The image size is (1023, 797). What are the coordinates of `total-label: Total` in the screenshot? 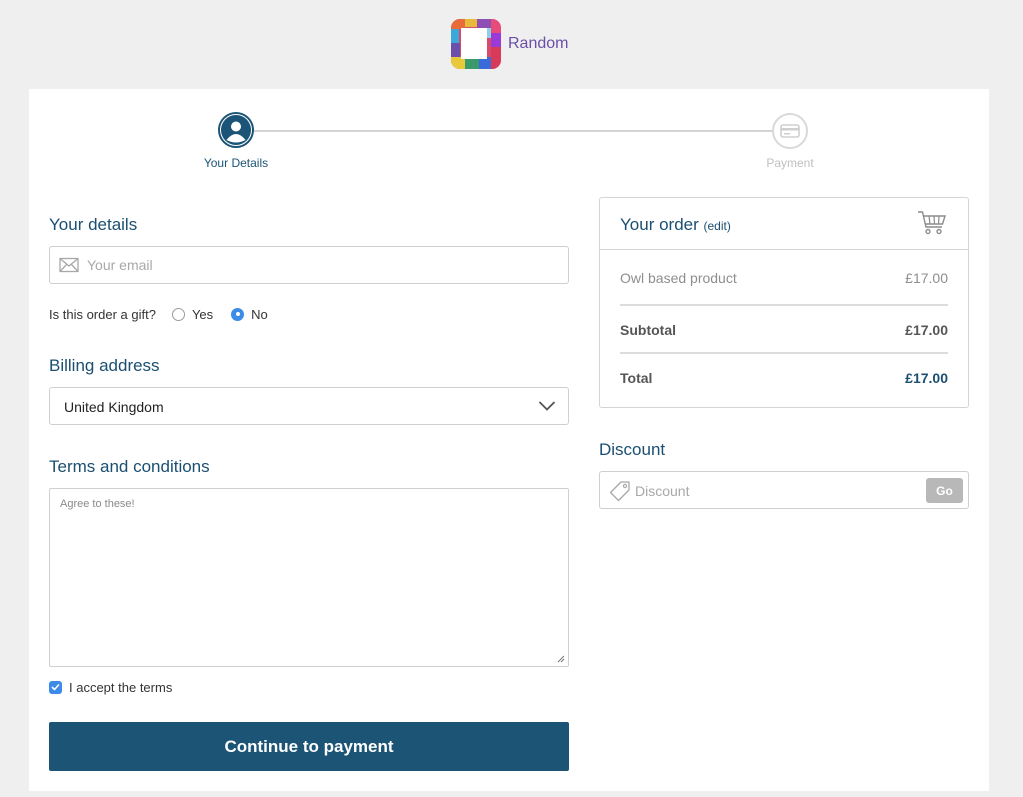 It's located at (636, 378).